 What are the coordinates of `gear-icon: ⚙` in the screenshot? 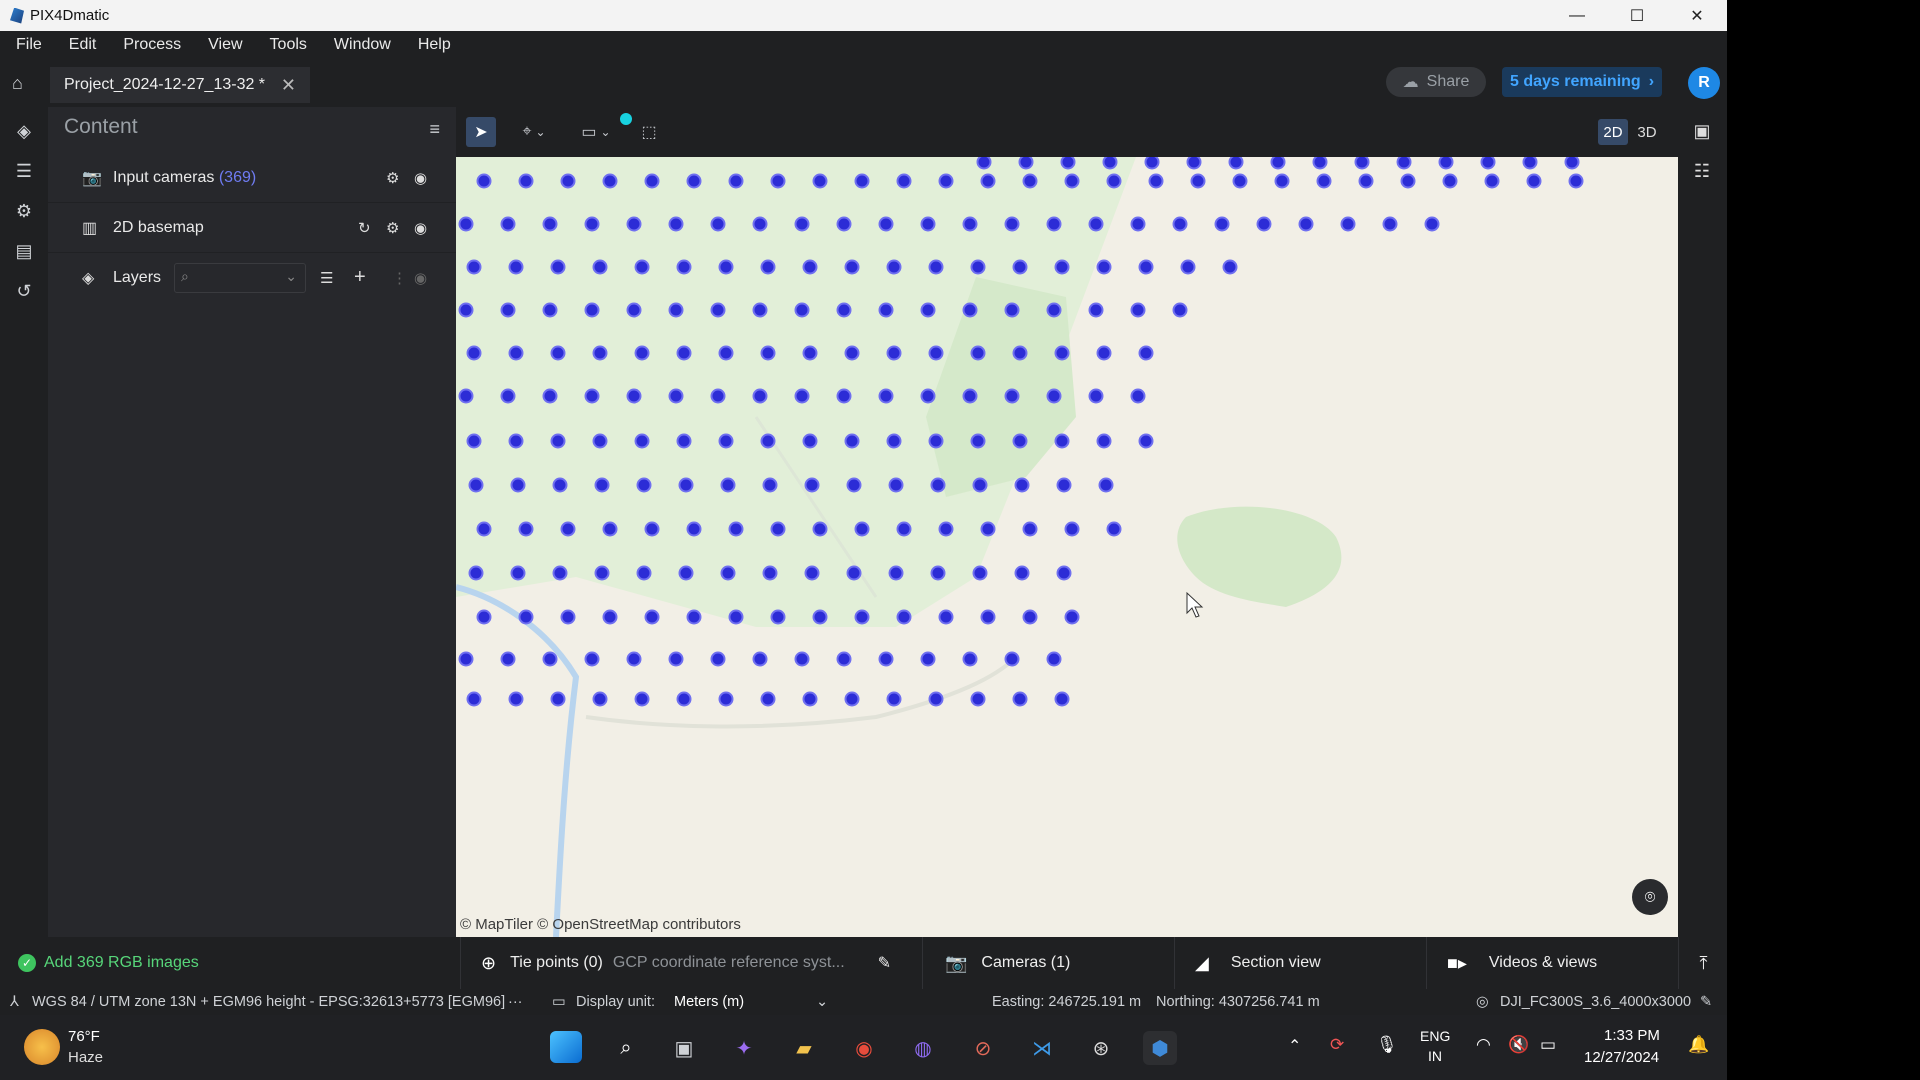 It's located at (392, 228).